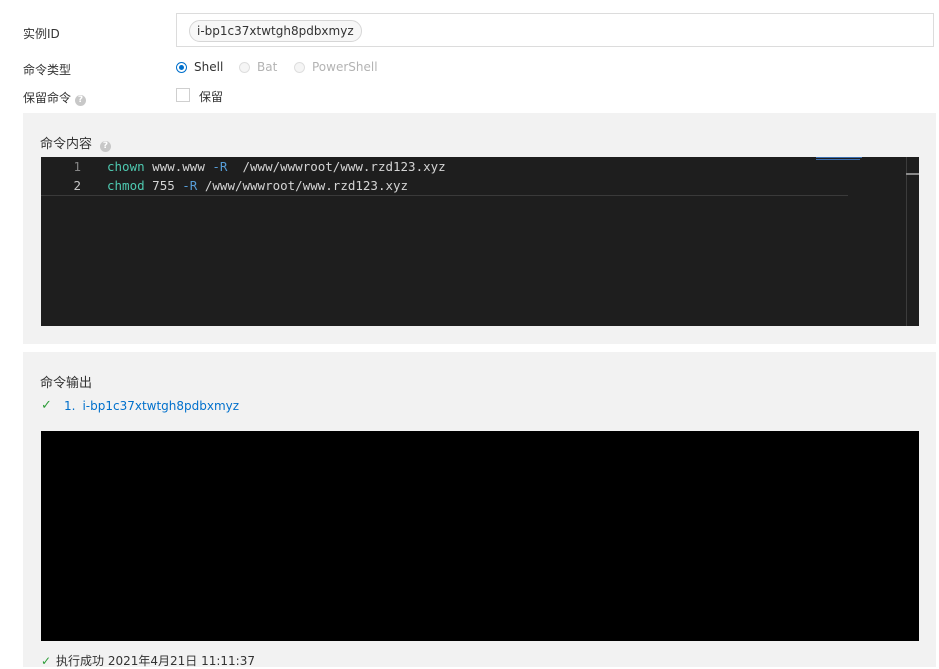 The image size is (939, 669). I want to click on radio-shell: Shell, so click(199, 67).